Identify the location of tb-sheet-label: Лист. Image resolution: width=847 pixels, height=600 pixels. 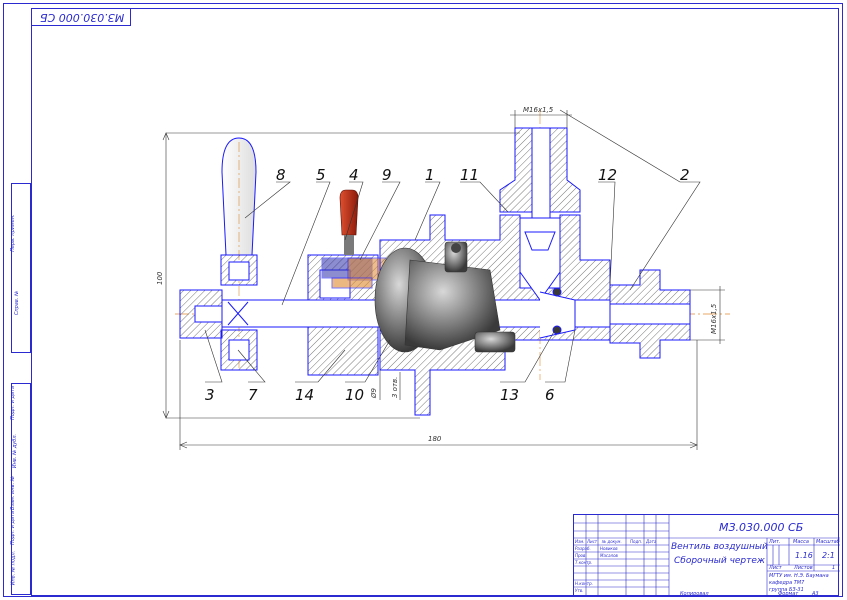
(775, 568).